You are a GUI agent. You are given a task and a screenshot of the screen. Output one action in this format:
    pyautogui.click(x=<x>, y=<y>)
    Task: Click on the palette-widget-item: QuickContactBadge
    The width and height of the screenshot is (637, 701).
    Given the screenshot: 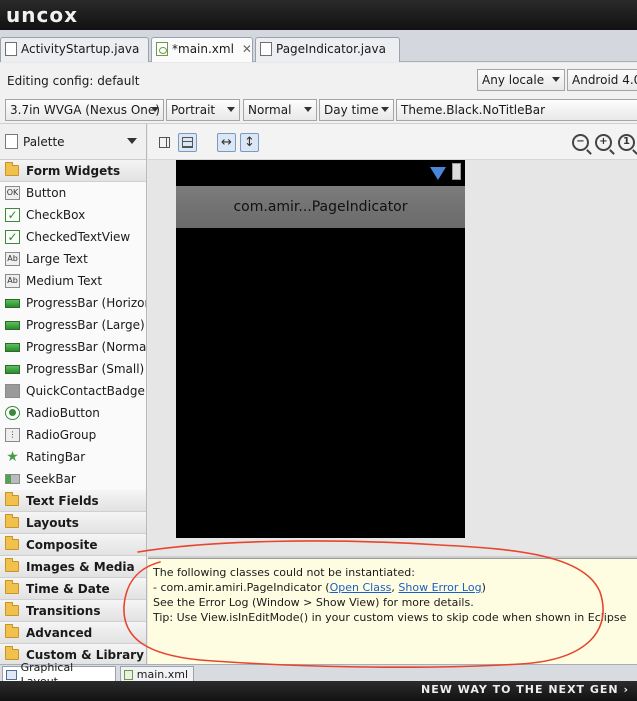 What is the action you would take?
    pyautogui.click(x=73, y=391)
    